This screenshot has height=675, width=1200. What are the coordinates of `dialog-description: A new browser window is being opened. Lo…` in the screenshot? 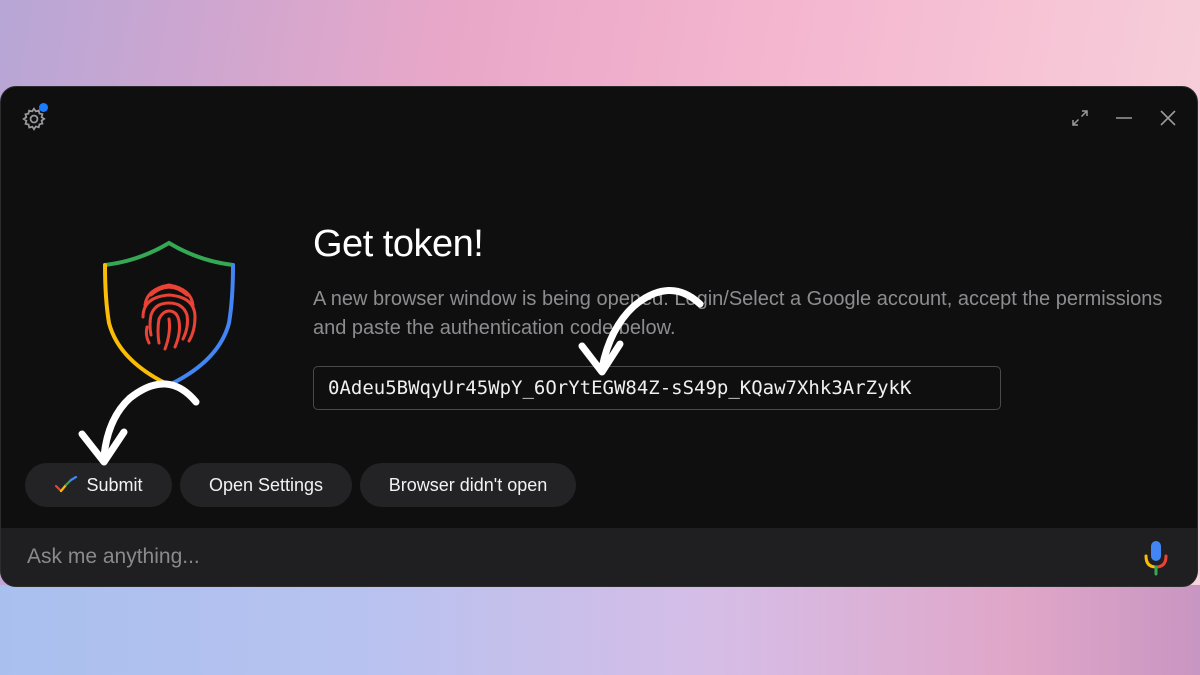 It's located at (738, 313).